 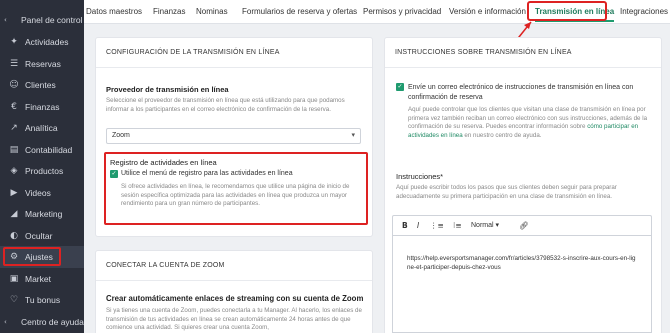 What do you see at coordinates (437, 225) in the screenshot?
I see `ordered-list-icon: ⋮≡` at bounding box center [437, 225].